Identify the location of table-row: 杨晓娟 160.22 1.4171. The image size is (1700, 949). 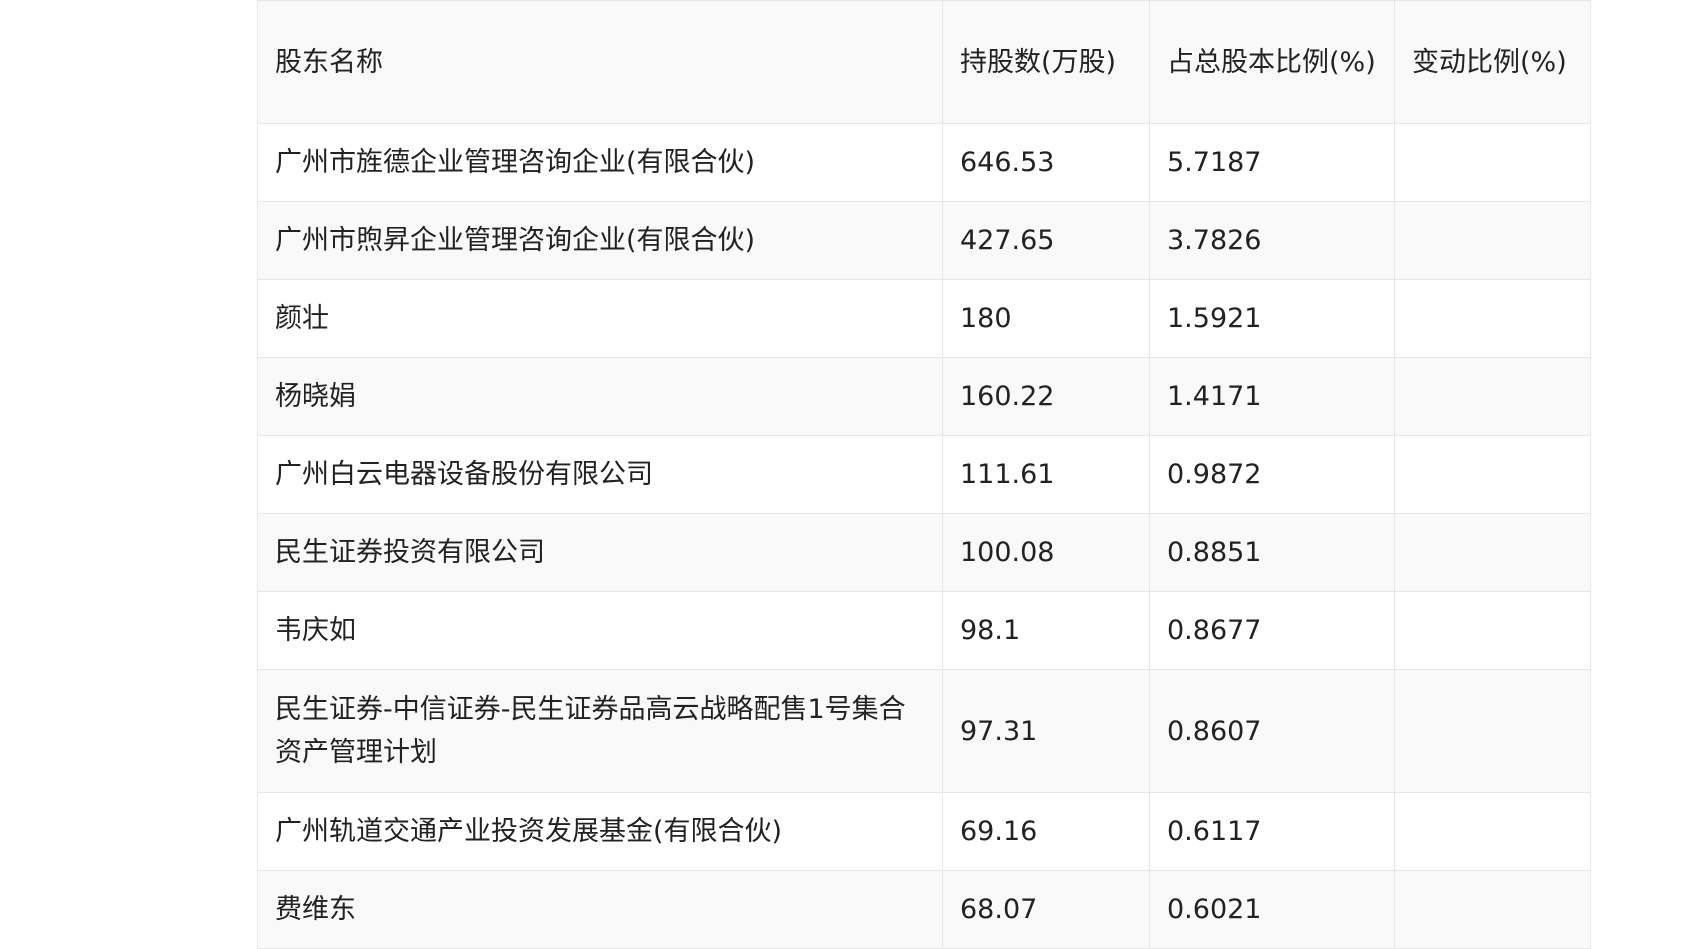
(924, 396).